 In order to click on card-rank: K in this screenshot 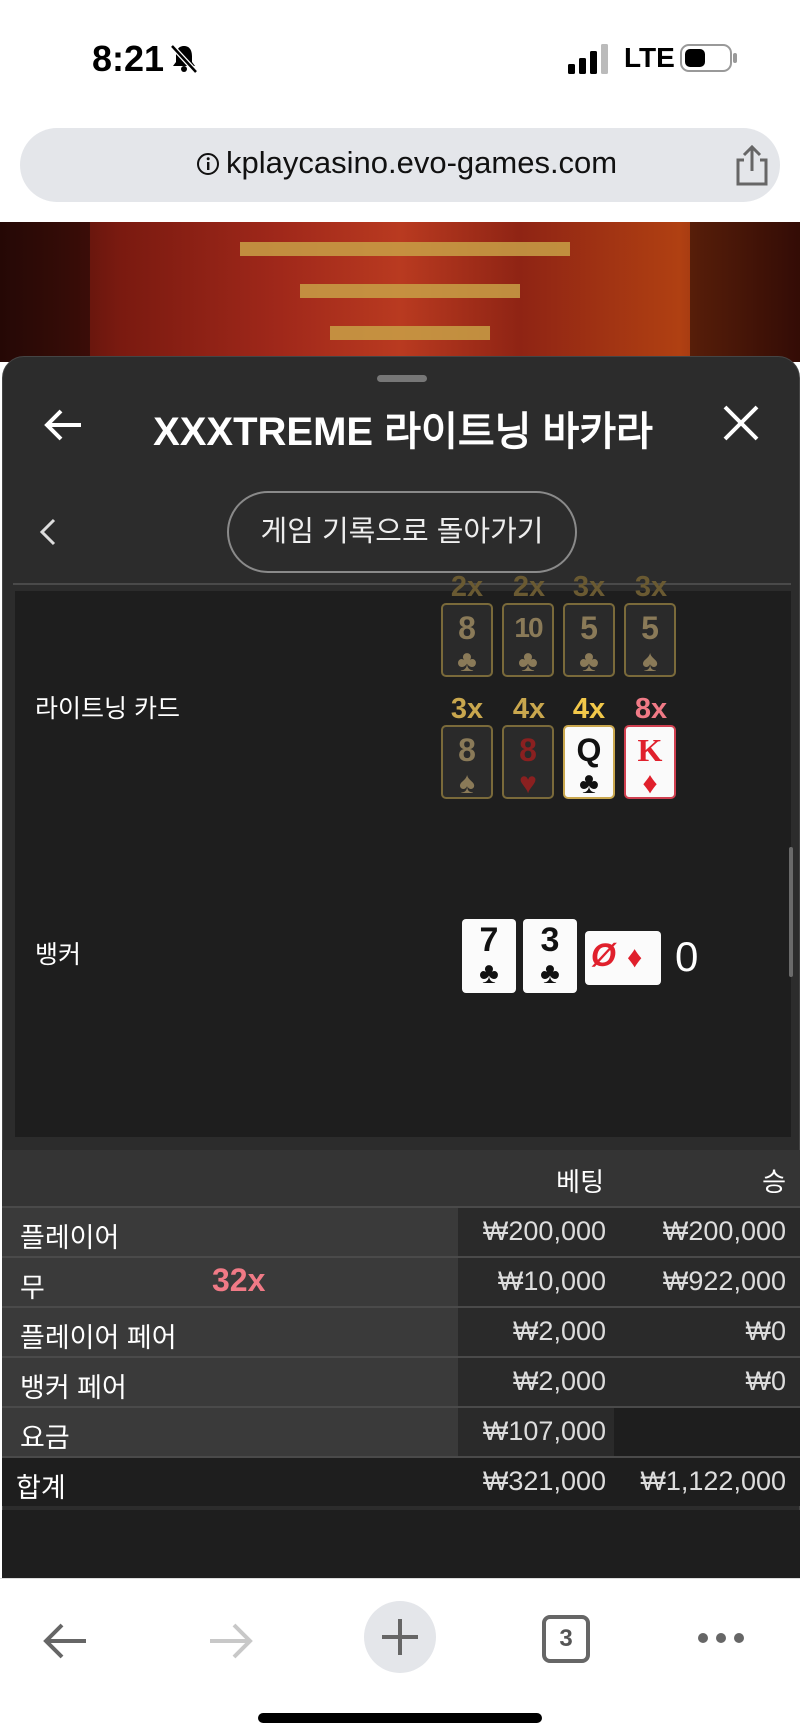, I will do `click(650, 750)`.